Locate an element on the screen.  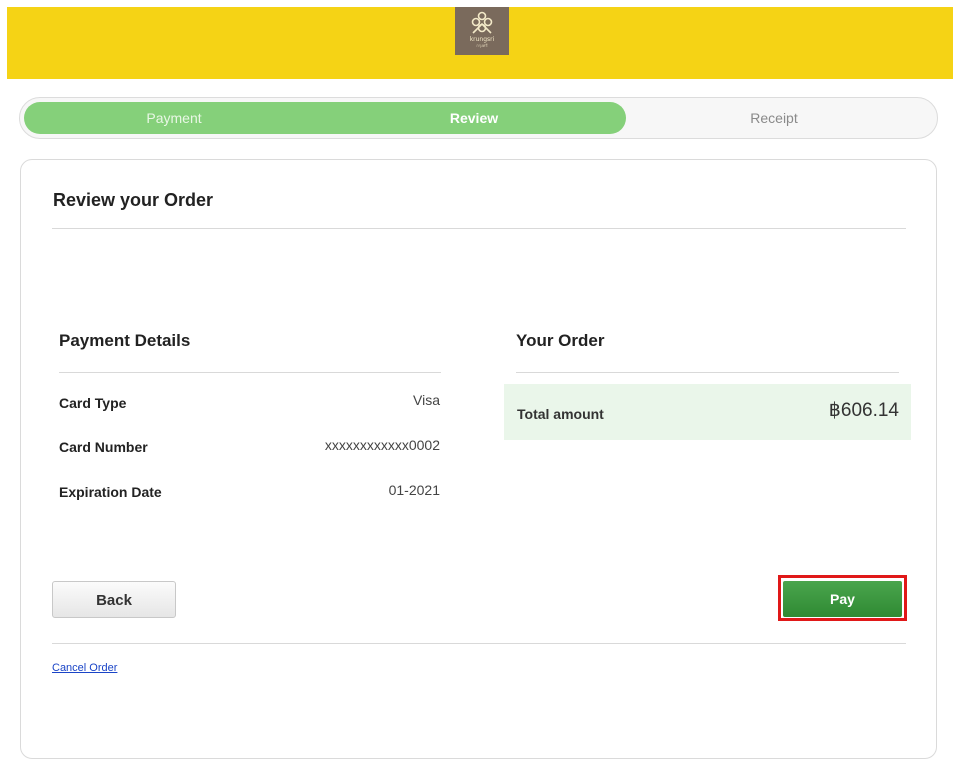
page-title: Review your Order is located at coordinates (133, 200).